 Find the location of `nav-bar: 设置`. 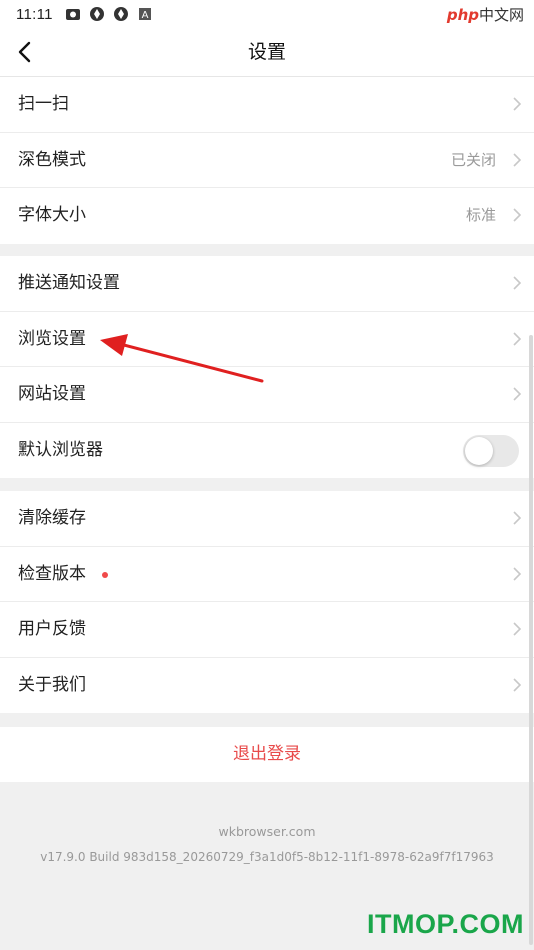

nav-bar: 设置 is located at coordinates (267, 52).